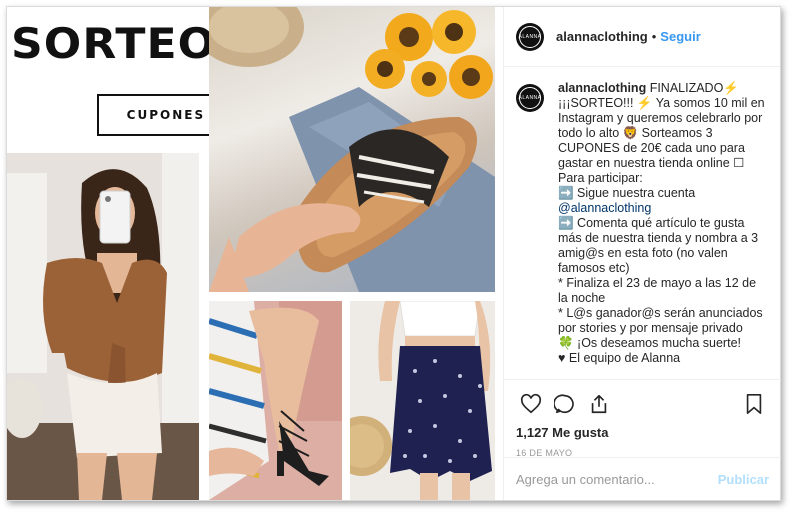 This screenshot has width=800, height=525. What do you see at coordinates (599, 404) in the screenshot?
I see `share-icon` at bounding box center [599, 404].